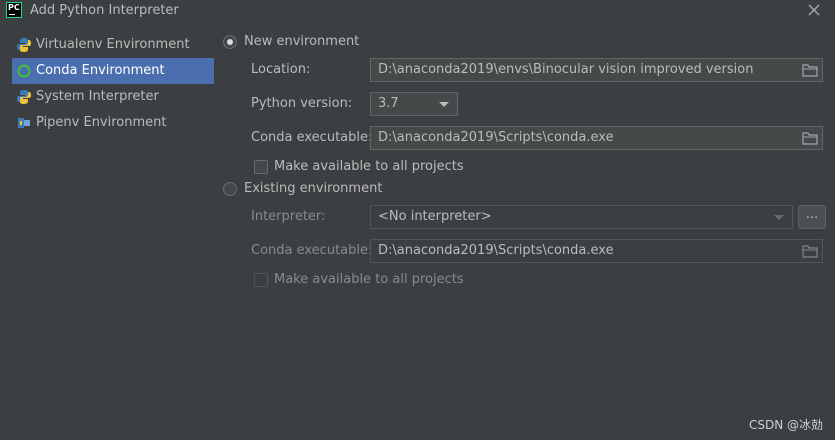 The width and height of the screenshot is (835, 440). I want to click on location-label: Location:, so click(281, 69).